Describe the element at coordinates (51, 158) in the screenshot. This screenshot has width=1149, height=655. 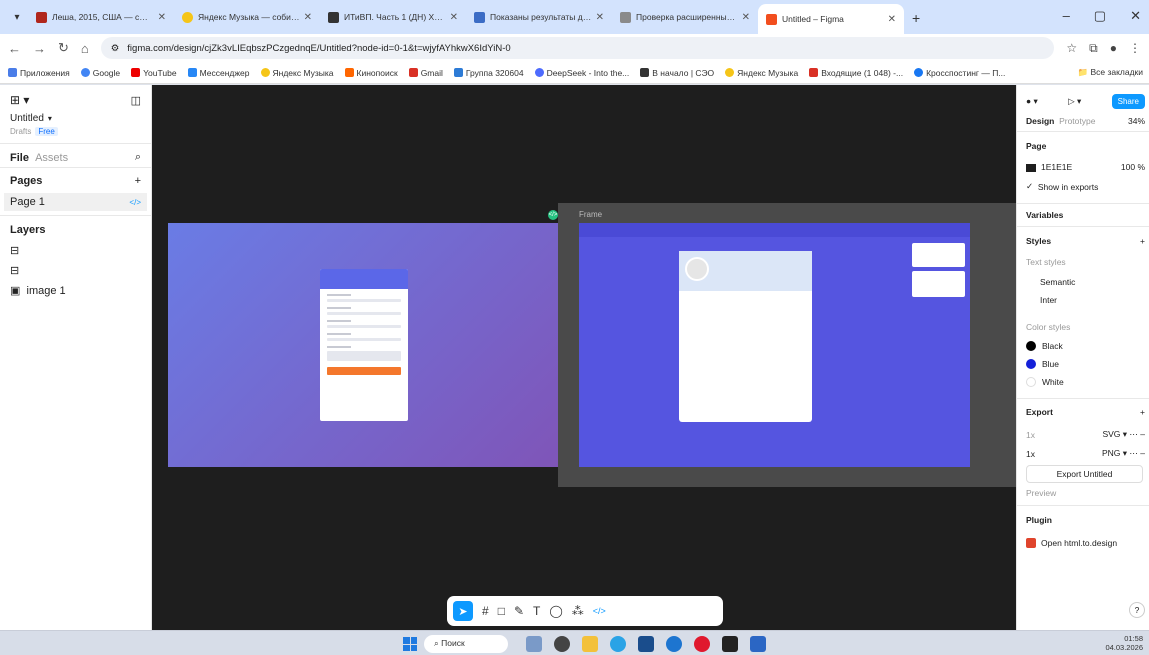
I see `tab-assets: Assets` at that location.